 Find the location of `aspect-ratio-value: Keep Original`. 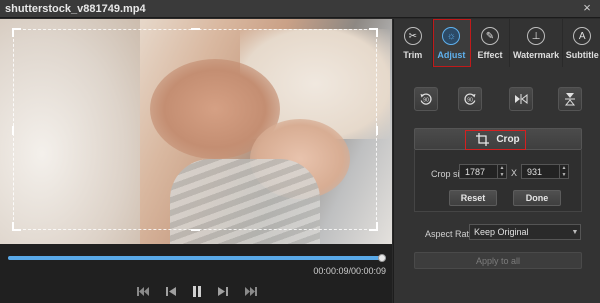

aspect-ratio-value: Keep Original is located at coordinates (501, 232).